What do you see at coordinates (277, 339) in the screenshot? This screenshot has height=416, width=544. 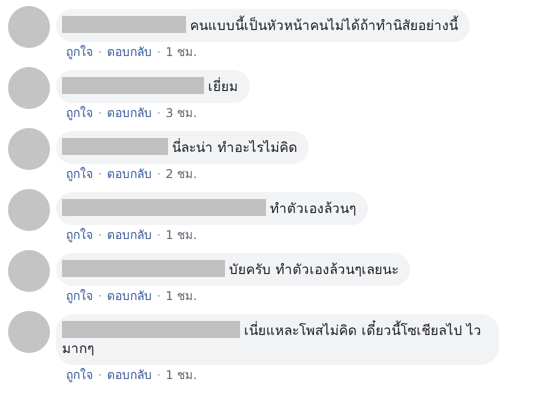 I see `comment-bubble: เนี่ยแหละโพสไม่คิด เดี๋ยวนี้โซเชียลไป ไวมากๆ` at bounding box center [277, 339].